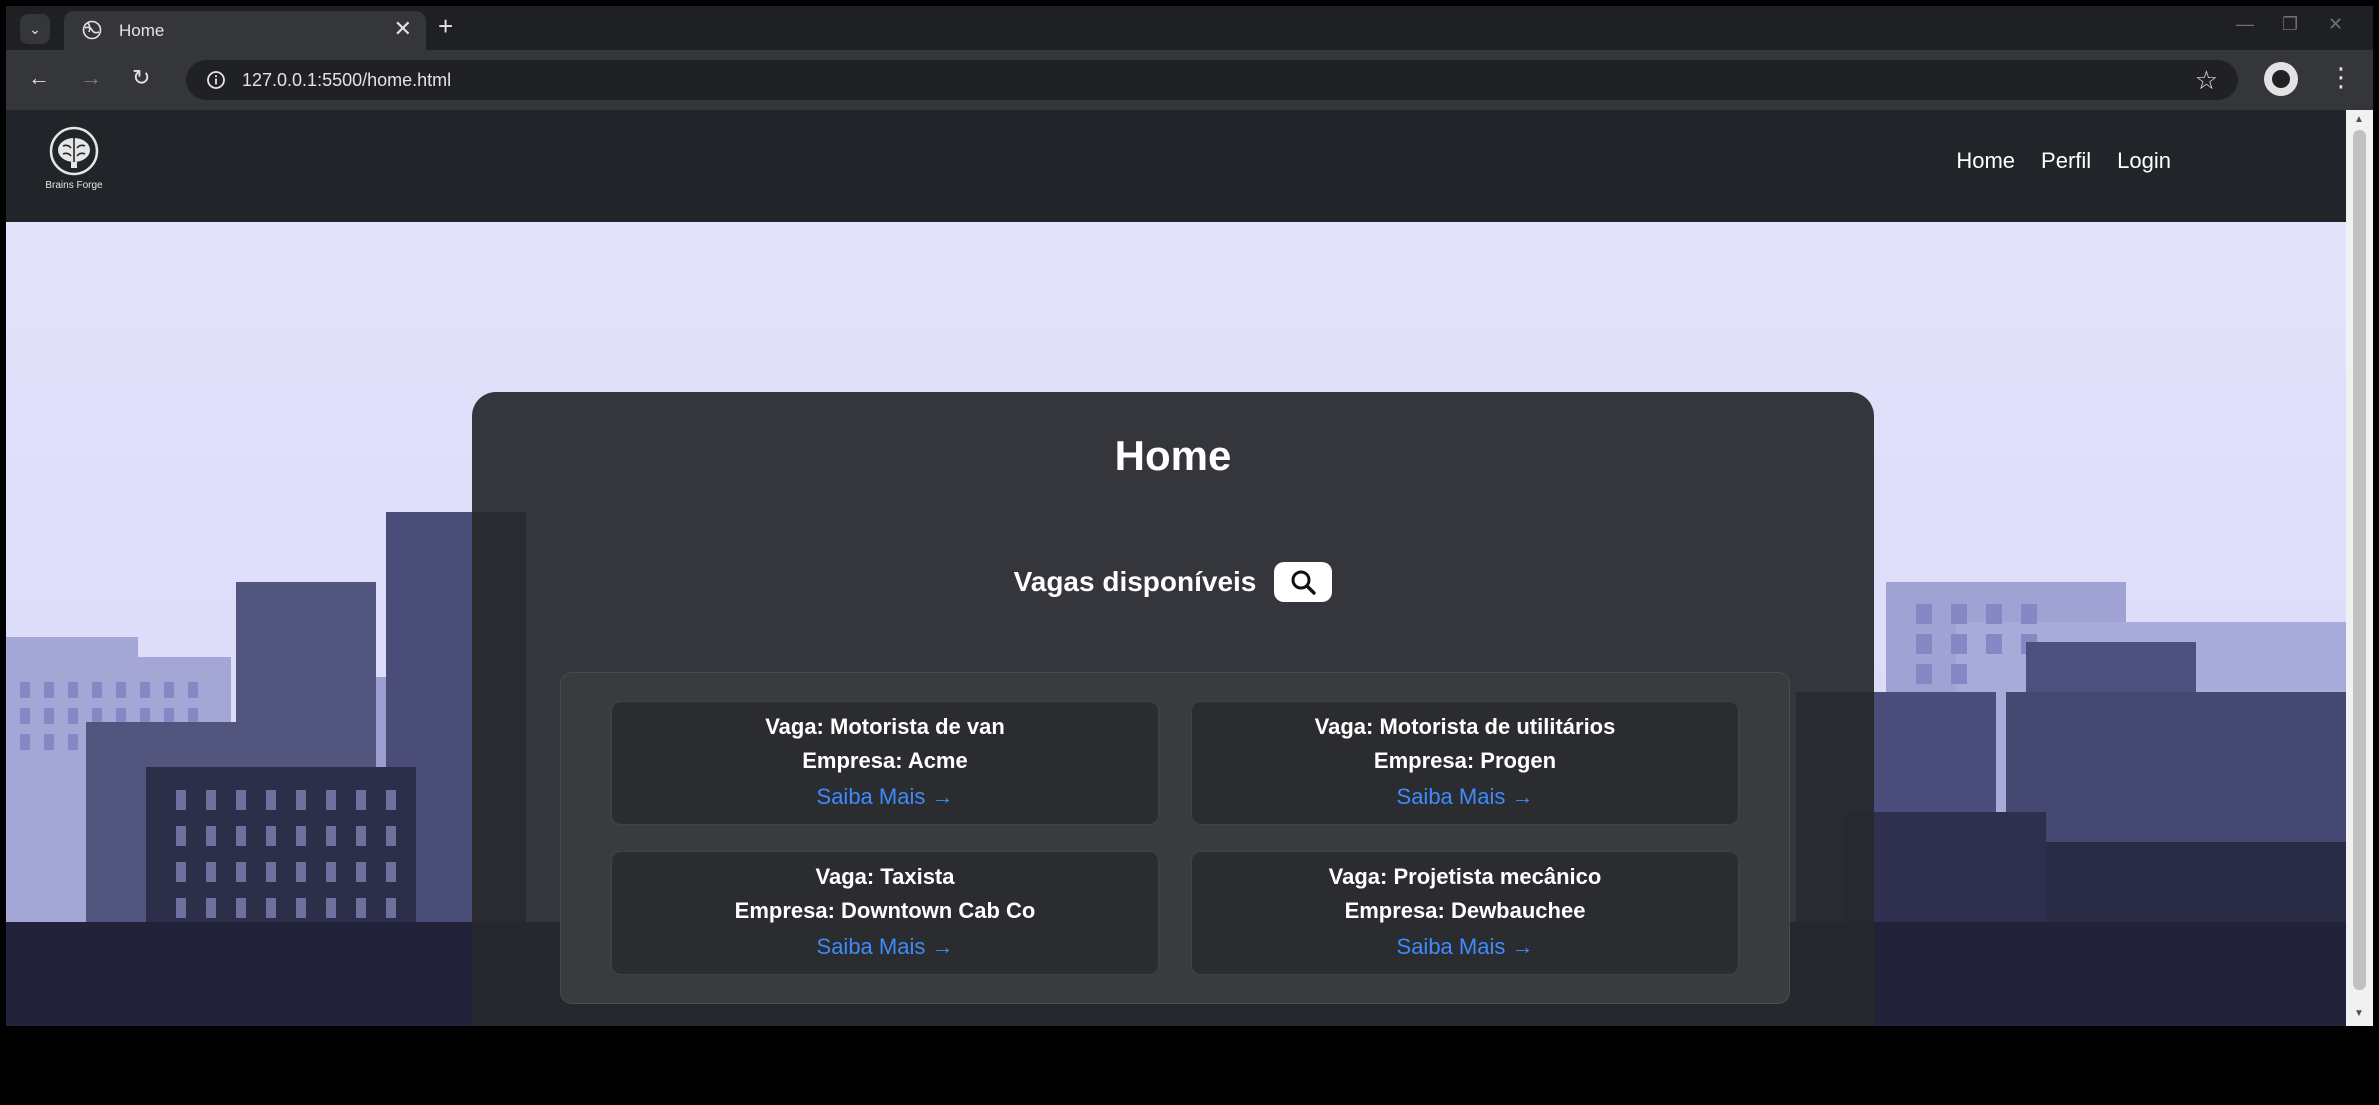 The width and height of the screenshot is (2379, 1105). I want to click on tab-close-icon: ✕, so click(403, 29).